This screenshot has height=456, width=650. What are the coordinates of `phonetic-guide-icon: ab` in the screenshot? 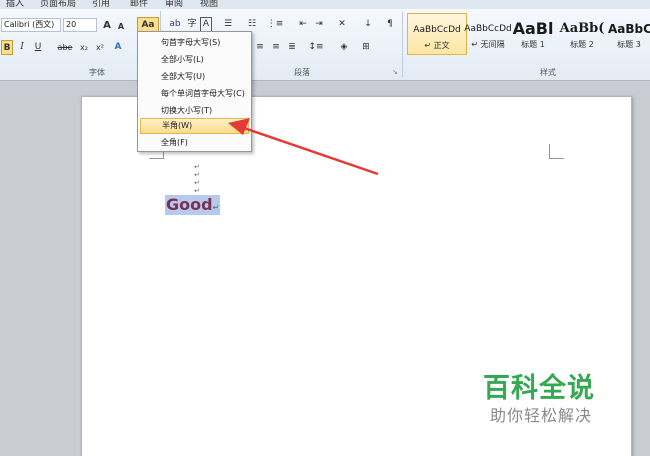 It's located at (175, 24).